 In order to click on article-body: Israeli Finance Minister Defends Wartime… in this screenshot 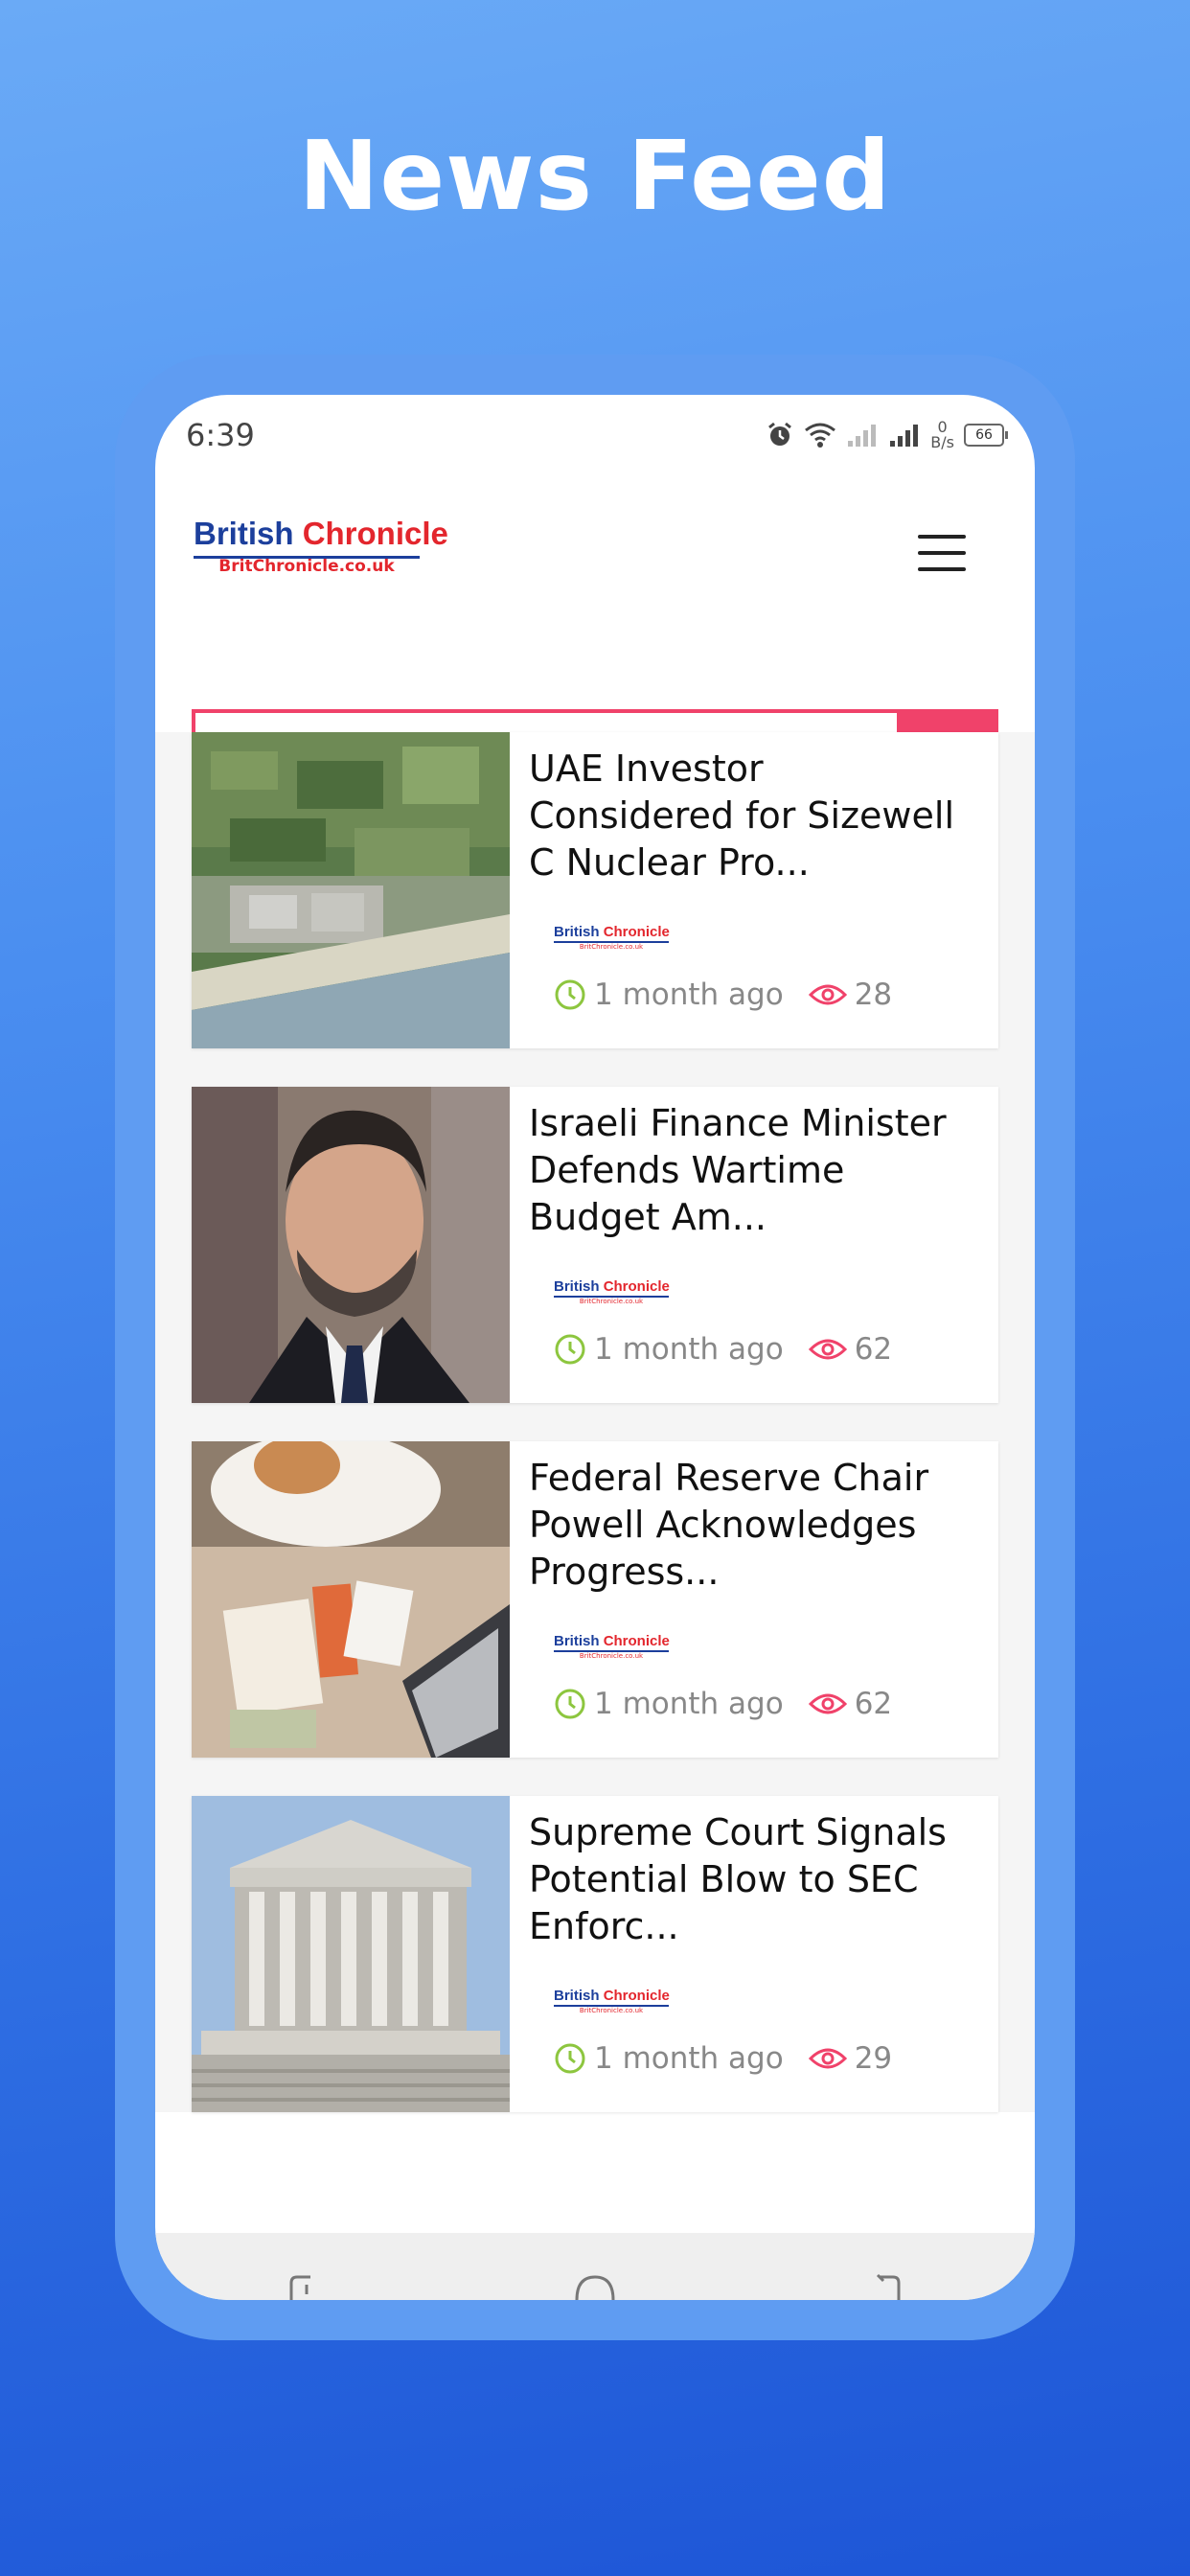, I will do `click(754, 1245)`.